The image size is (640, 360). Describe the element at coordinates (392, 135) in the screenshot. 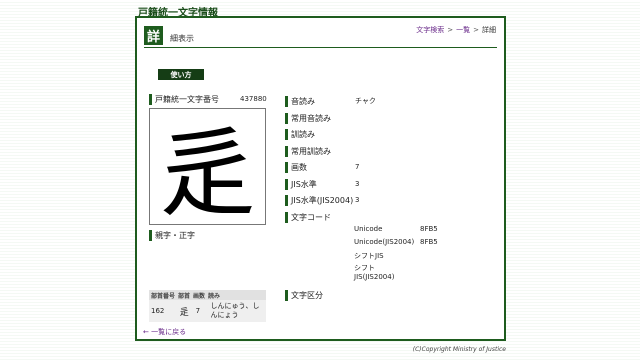

I see `prop-row-kun-reading: 訓読み` at that location.